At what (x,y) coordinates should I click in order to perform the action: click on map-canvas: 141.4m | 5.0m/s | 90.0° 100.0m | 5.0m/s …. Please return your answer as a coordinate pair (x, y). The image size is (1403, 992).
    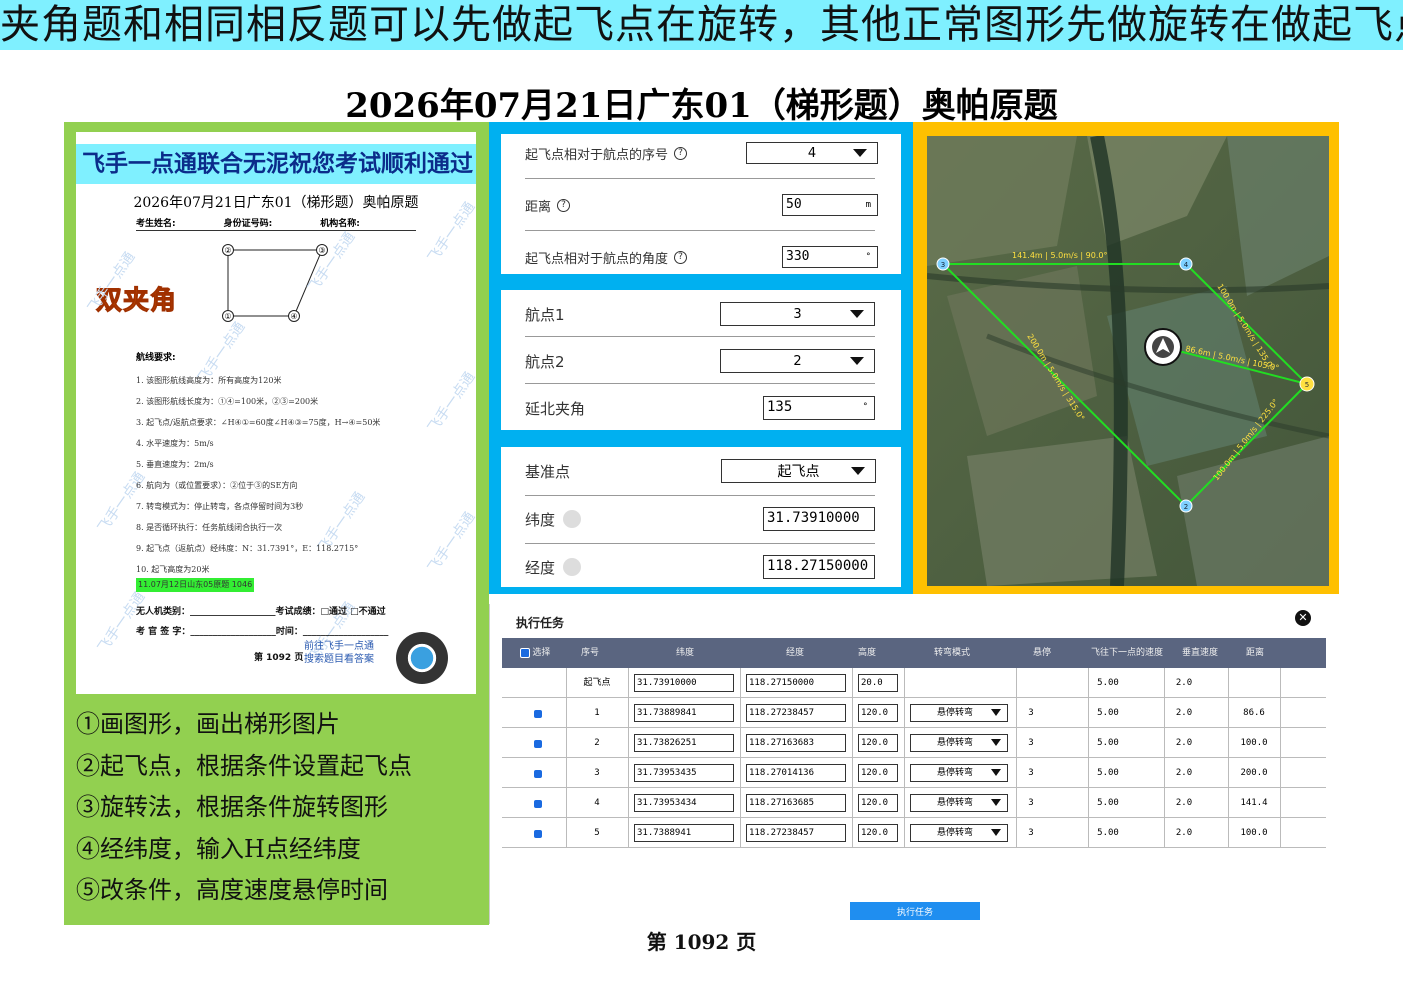
    Looking at the image, I should click on (1128, 361).